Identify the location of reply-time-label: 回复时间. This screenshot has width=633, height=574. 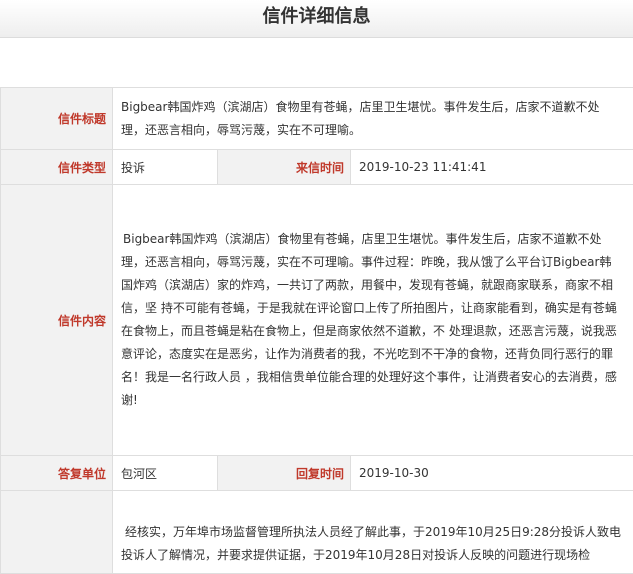
(284, 473).